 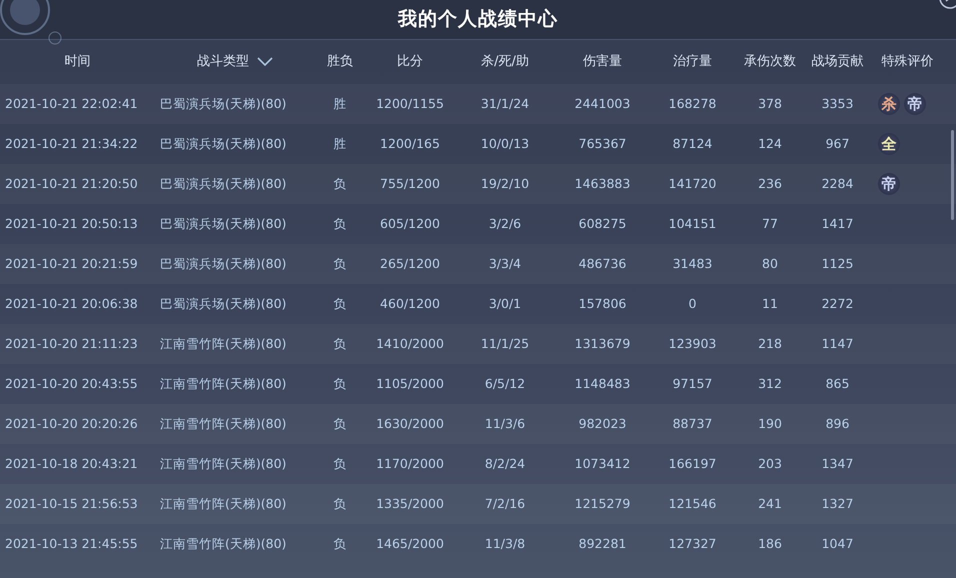 What do you see at coordinates (770, 223) in the screenshot?
I see `hits-taken-cell-text: 77` at bounding box center [770, 223].